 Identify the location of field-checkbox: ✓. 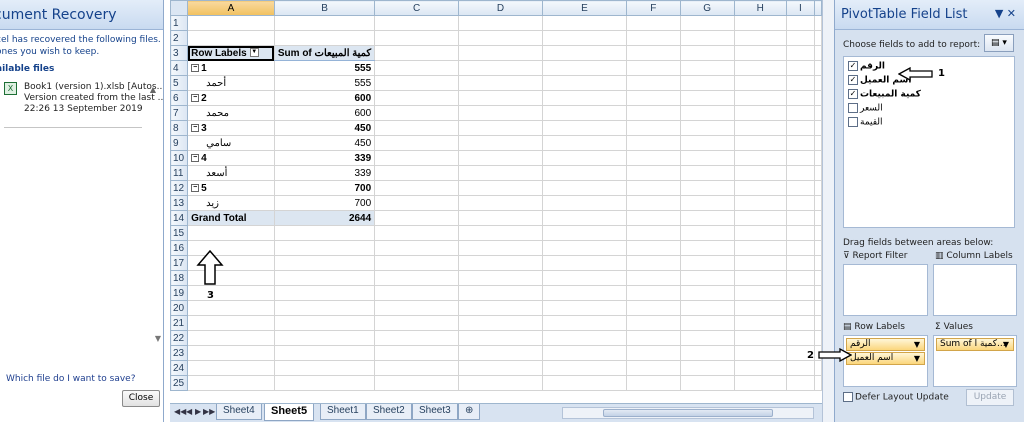
(853, 94).